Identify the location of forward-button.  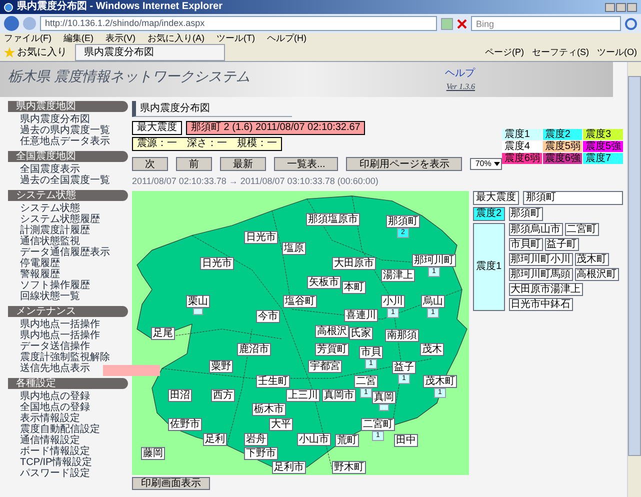
(29, 23).